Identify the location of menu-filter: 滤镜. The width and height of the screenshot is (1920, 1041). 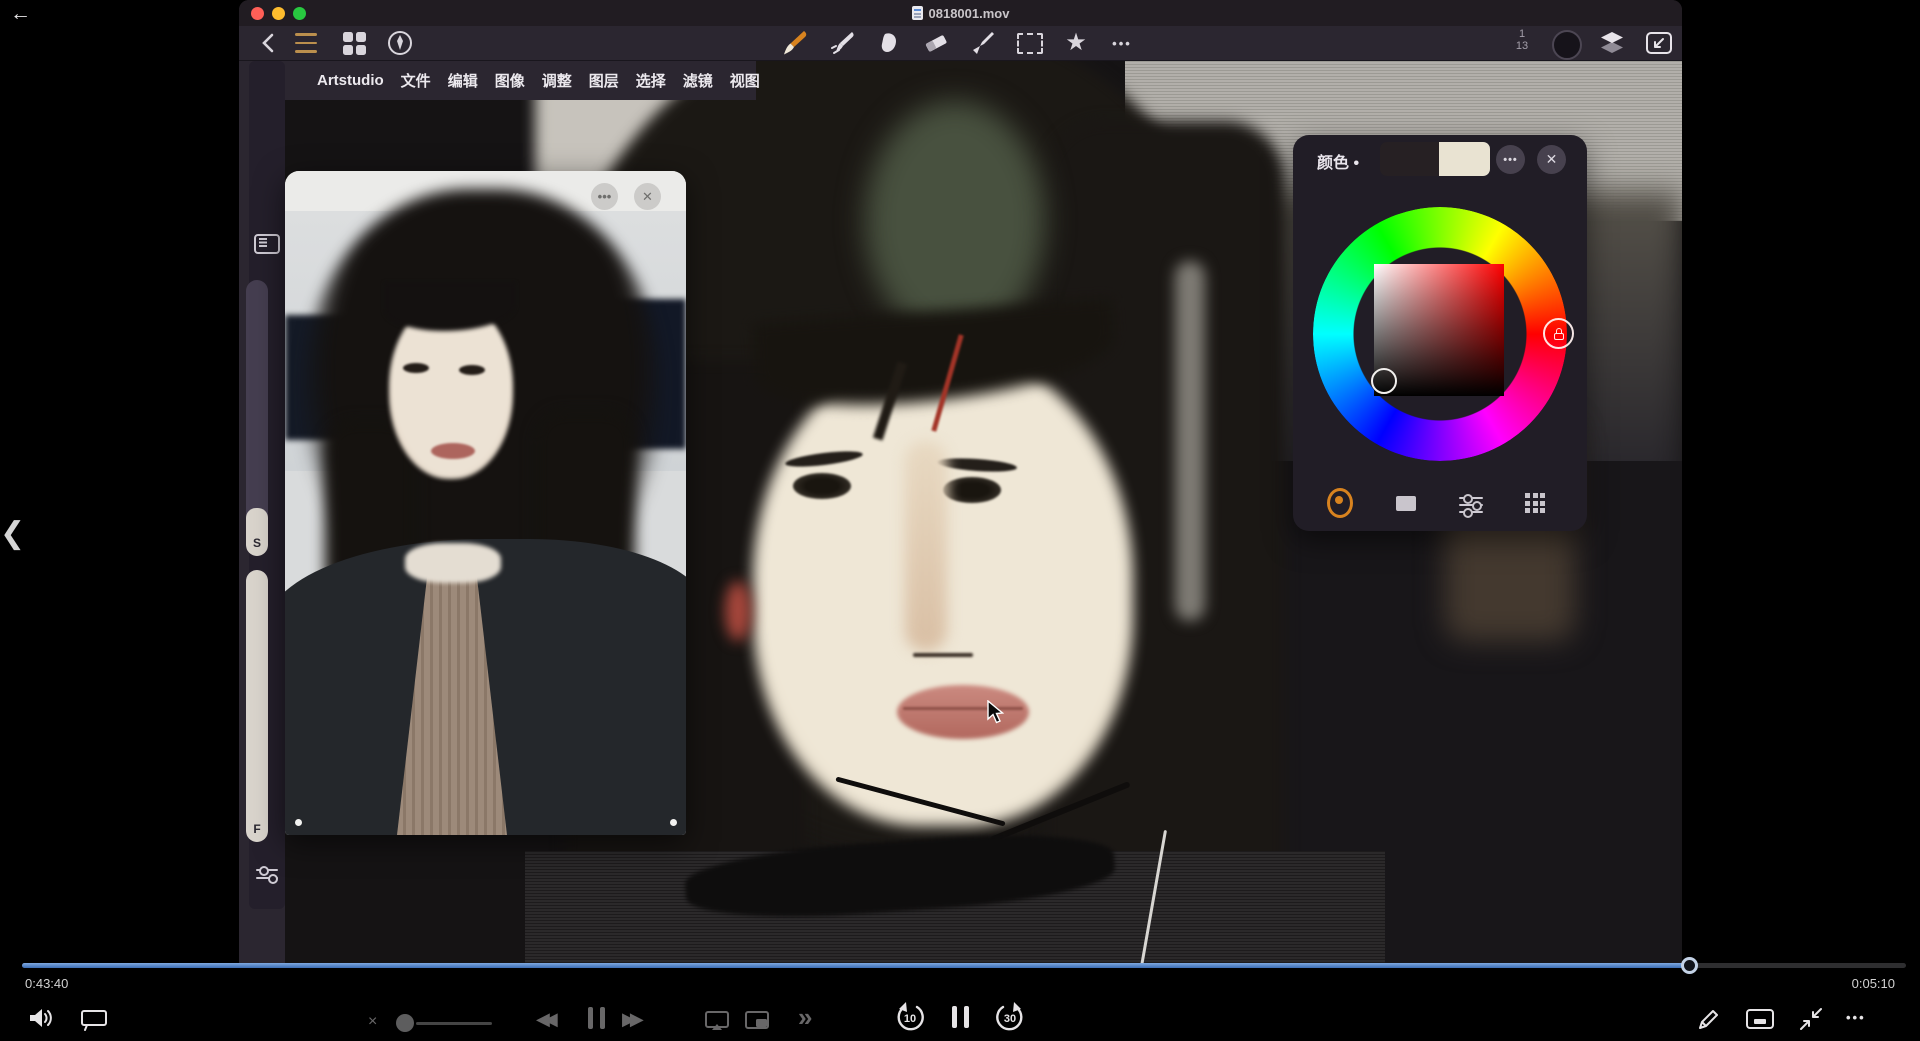
(698, 80).